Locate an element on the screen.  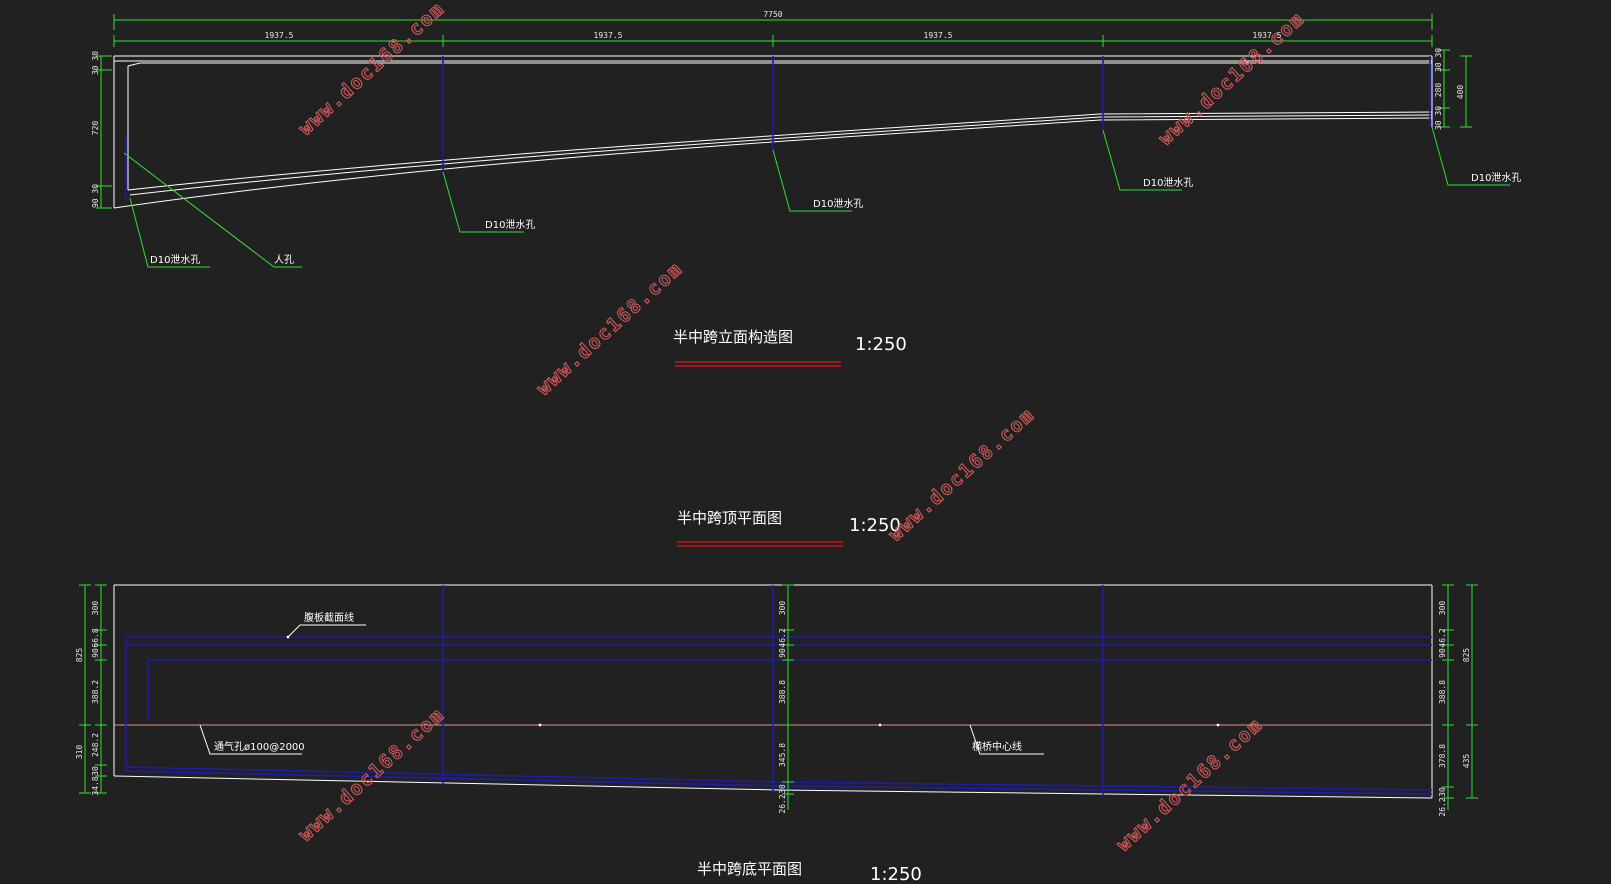
bottom-left-dim-6: 248.2 is located at coordinates (95, 745).